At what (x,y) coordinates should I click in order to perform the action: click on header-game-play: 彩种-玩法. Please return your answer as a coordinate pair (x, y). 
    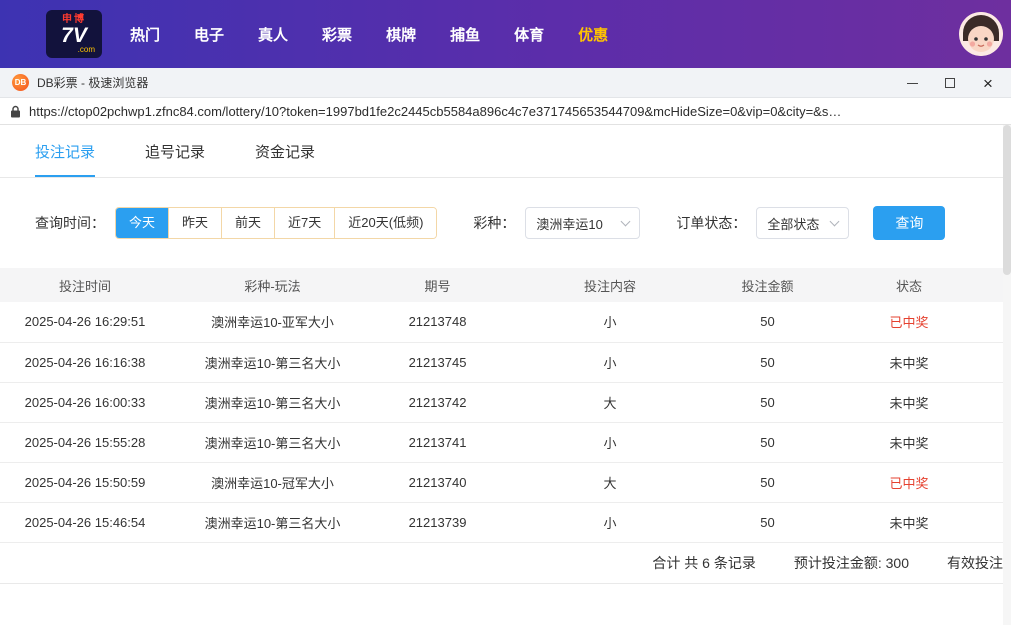
    Looking at the image, I should click on (272, 285).